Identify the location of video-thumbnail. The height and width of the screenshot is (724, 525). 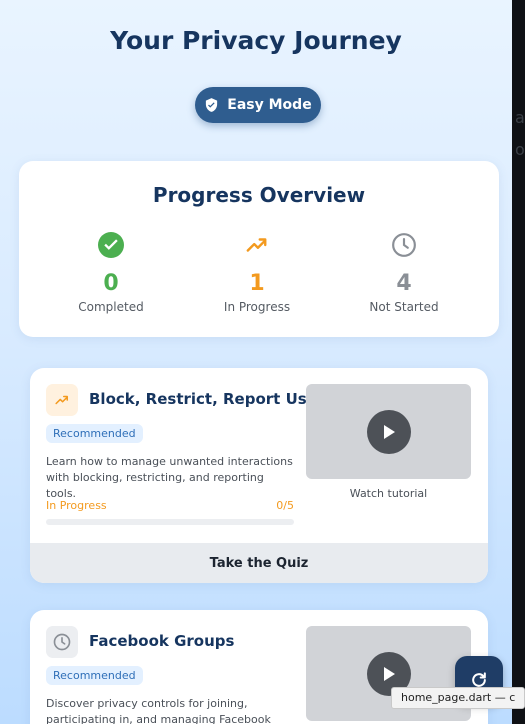
(388, 431).